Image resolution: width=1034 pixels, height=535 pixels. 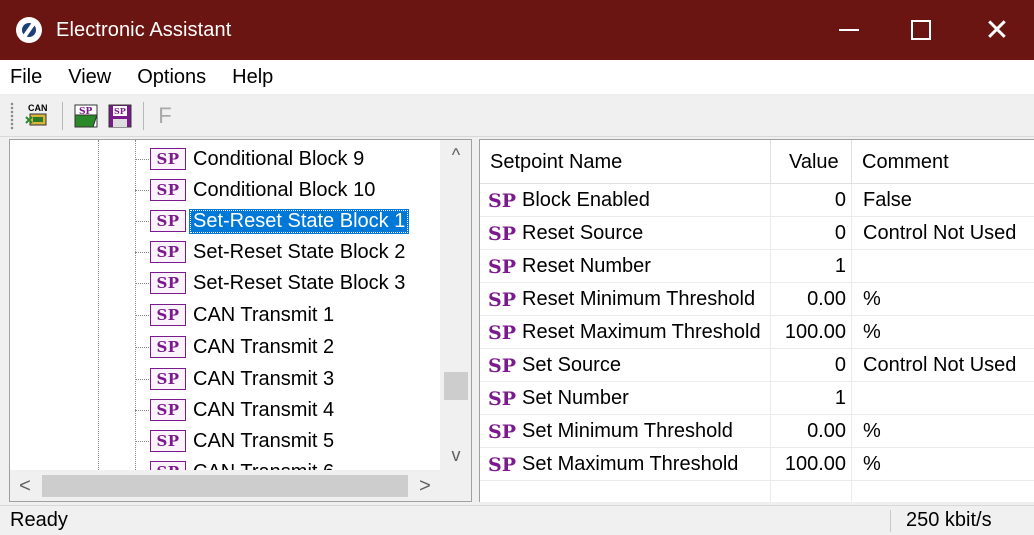 I want to click on menu-options: Options, so click(x=171, y=77).